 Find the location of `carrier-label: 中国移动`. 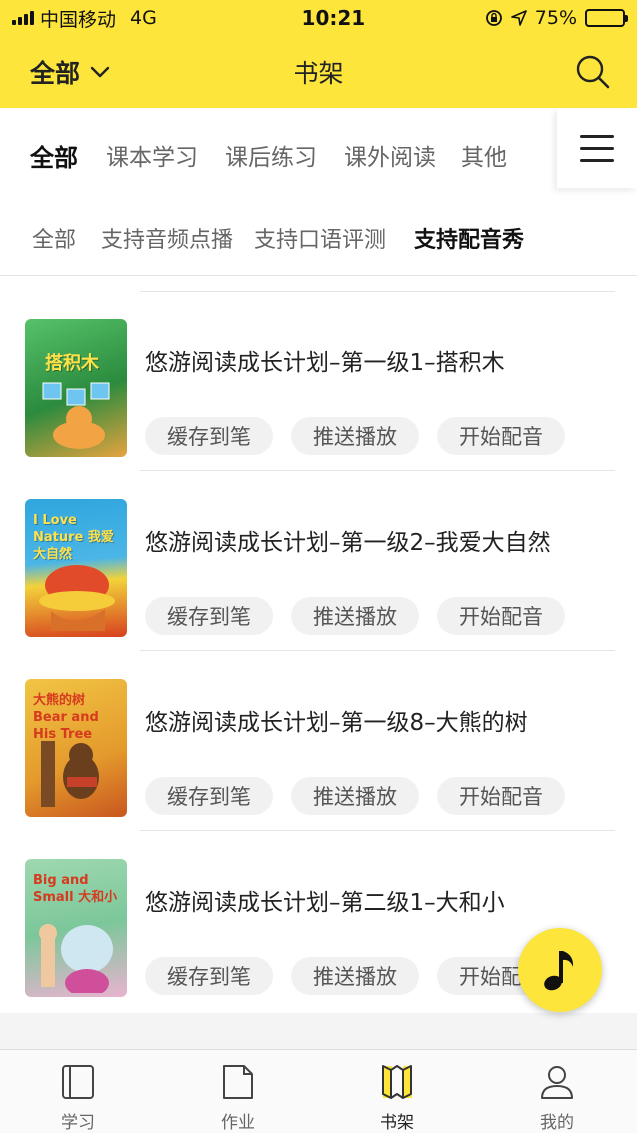

carrier-label: 中国移动 is located at coordinates (78, 19).